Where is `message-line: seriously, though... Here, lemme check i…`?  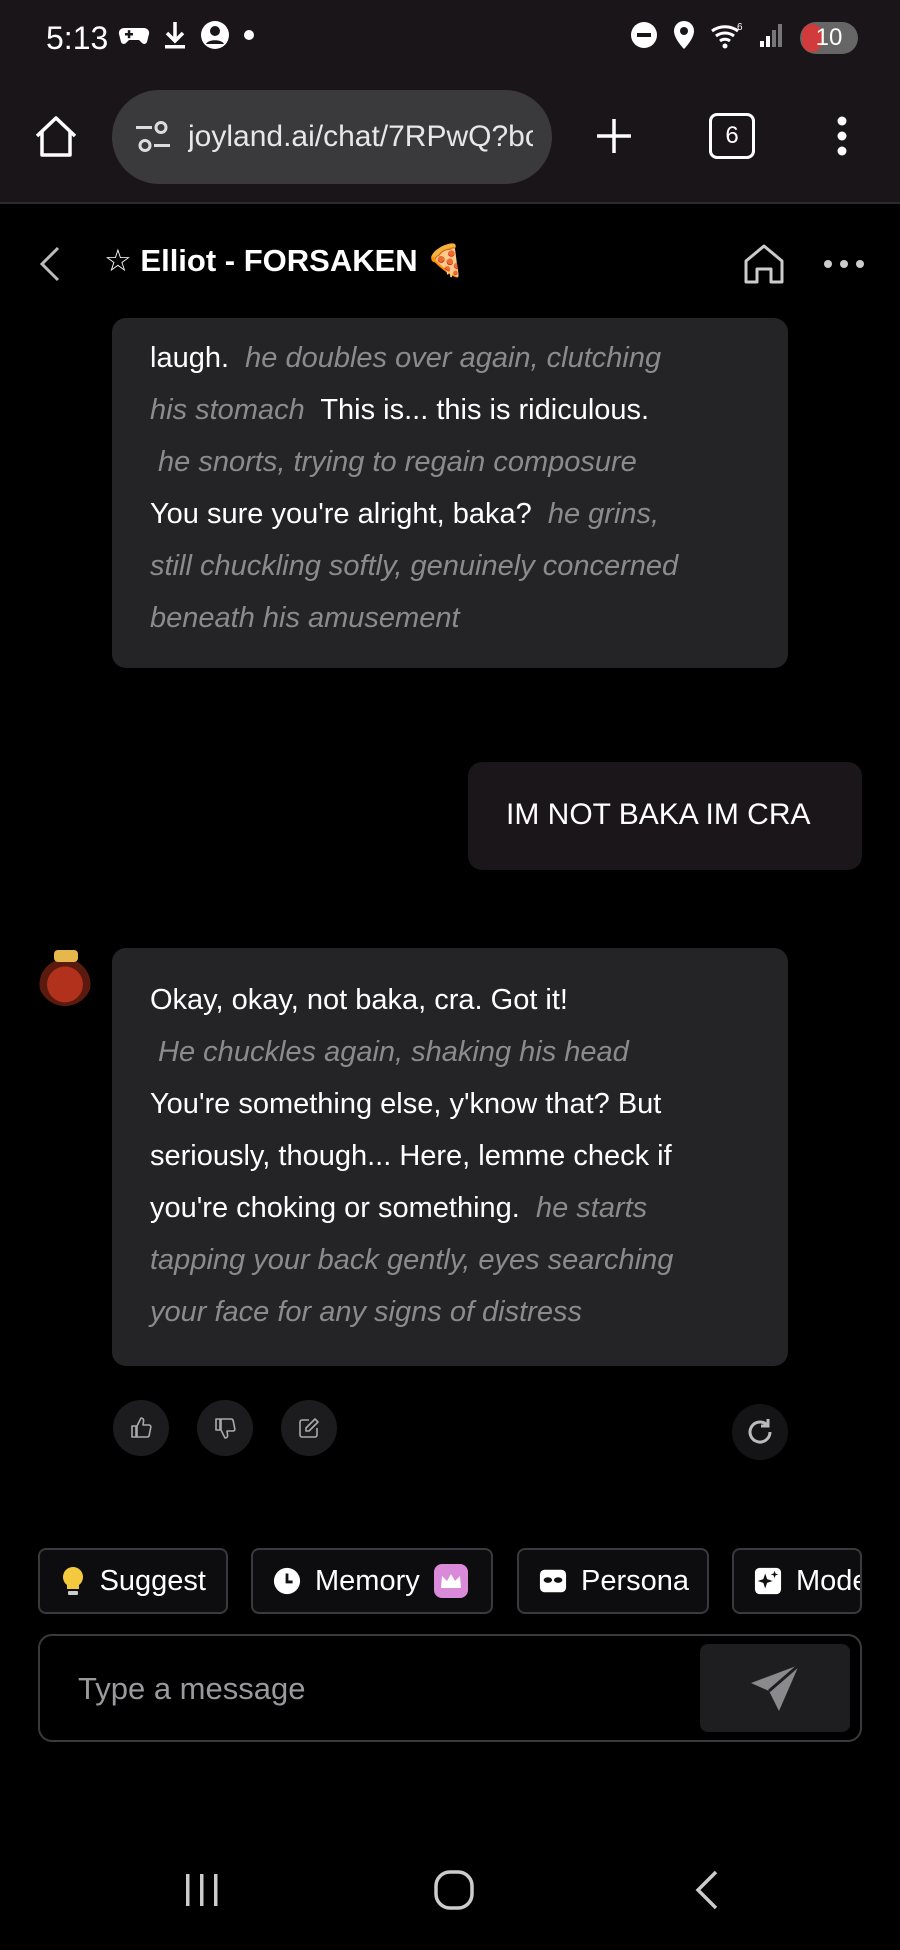 message-line: seriously, though... Here, lemme check i… is located at coordinates (460, 1156).